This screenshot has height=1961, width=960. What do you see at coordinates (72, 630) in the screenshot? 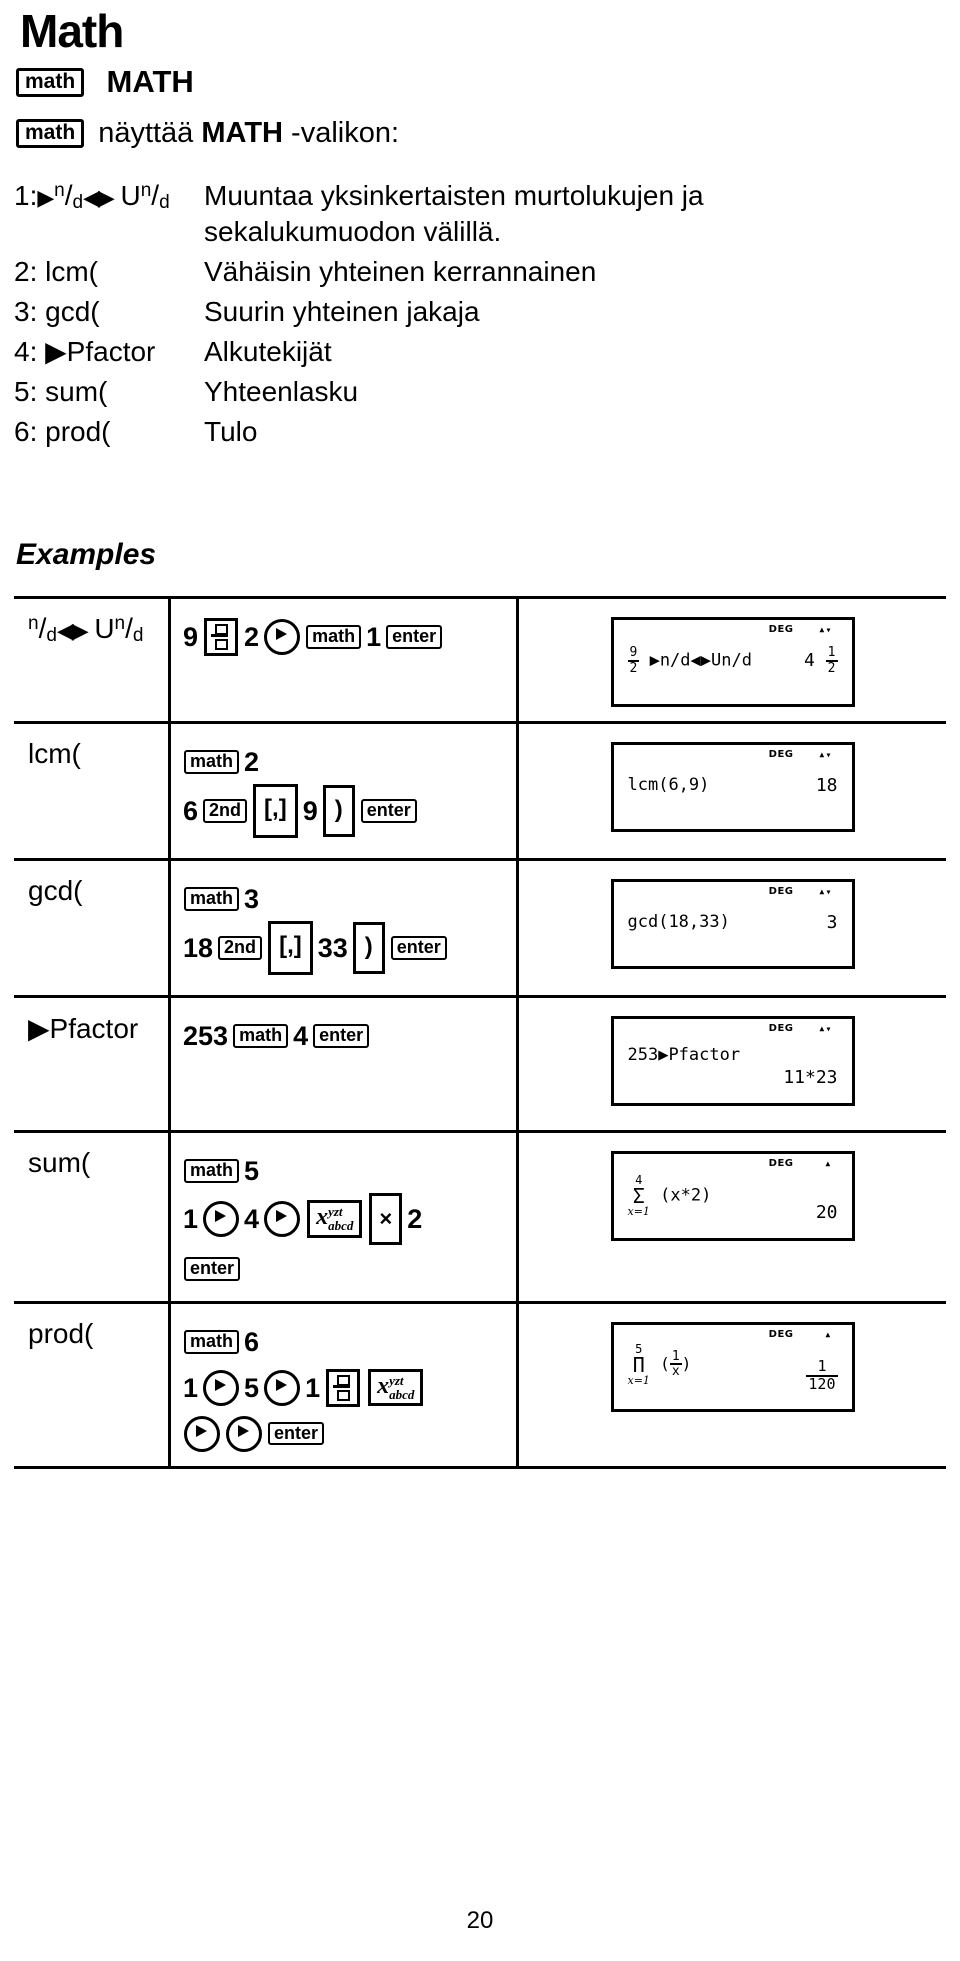
I see `left-right-triangle-icon: ◀▶` at bounding box center [72, 630].